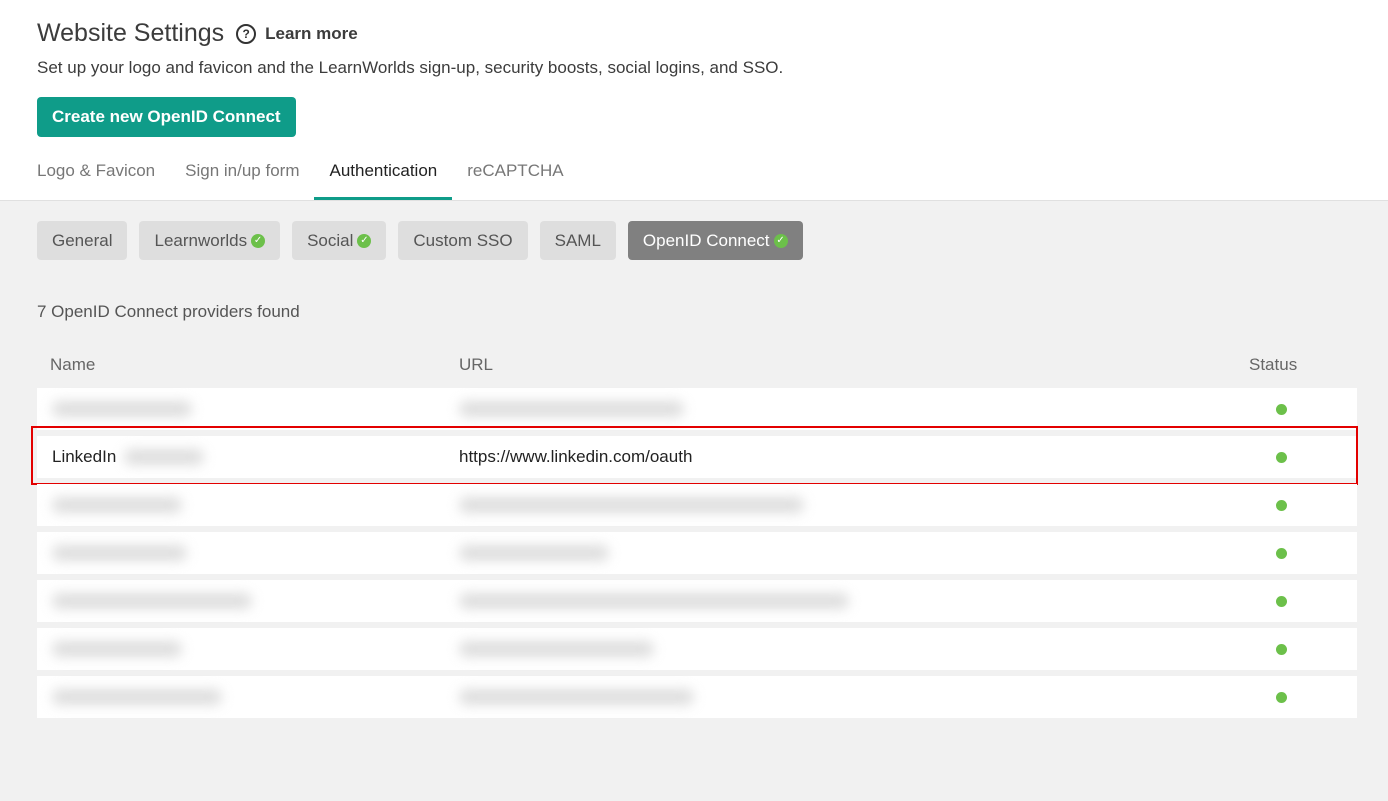 Image resolution: width=1388 pixels, height=801 pixels. What do you see at coordinates (201, 240) in the screenshot?
I see `subtab-label: Learnworlds` at bounding box center [201, 240].